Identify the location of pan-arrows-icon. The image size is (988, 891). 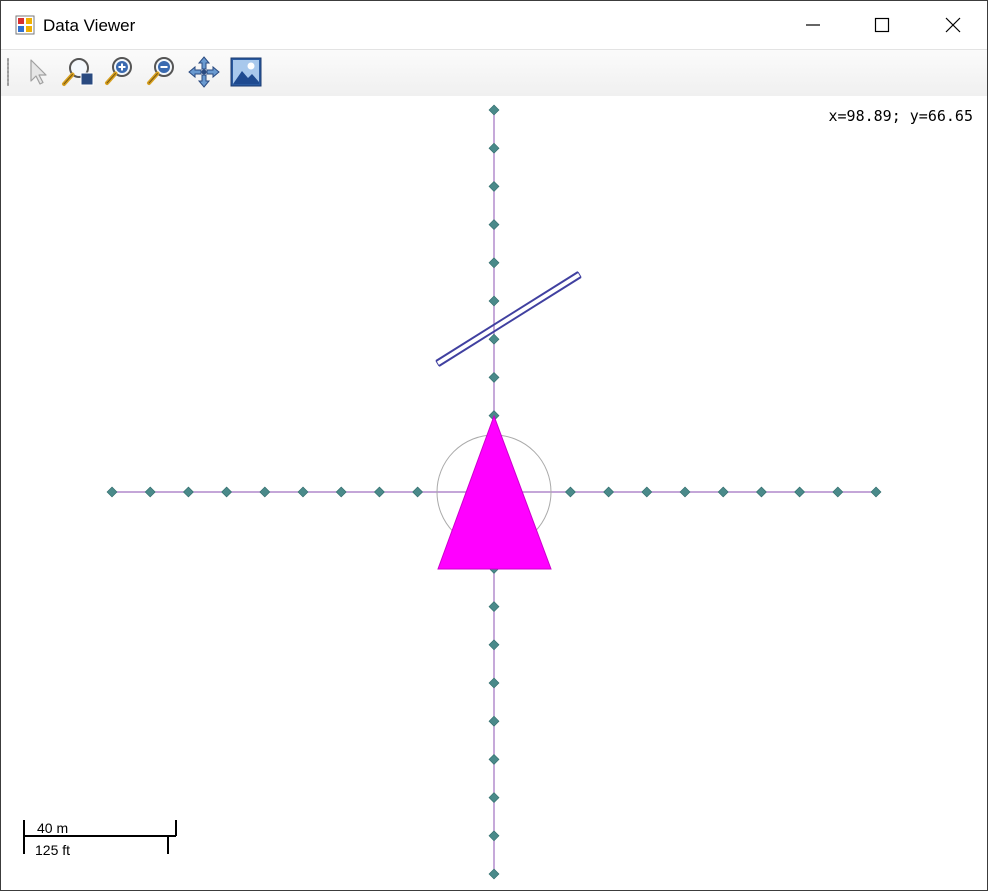
(204, 72).